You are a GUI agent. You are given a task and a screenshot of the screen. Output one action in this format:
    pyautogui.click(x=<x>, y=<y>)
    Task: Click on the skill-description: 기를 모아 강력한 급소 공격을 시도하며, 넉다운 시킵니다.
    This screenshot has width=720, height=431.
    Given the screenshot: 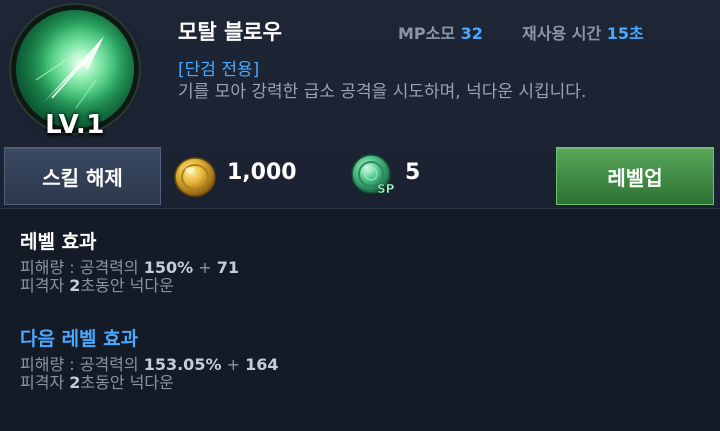 What is the action you would take?
    pyautogui.click(x=382, y=92)
    